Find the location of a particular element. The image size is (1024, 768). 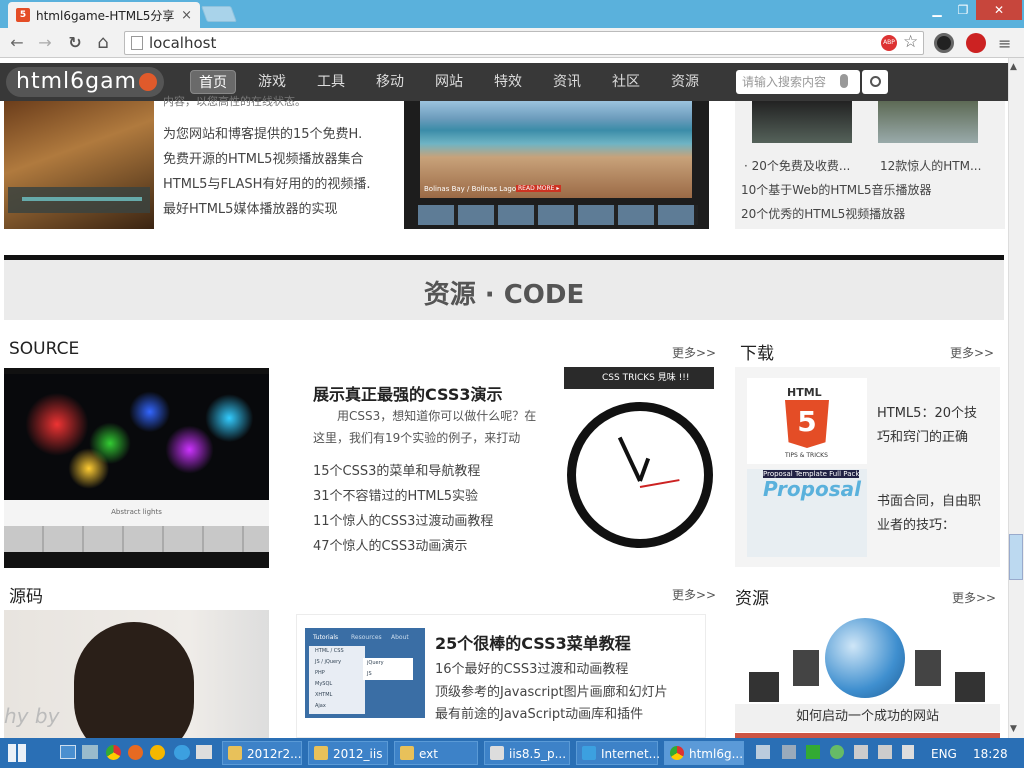

thumb-row is located at coordinates (136, 539).